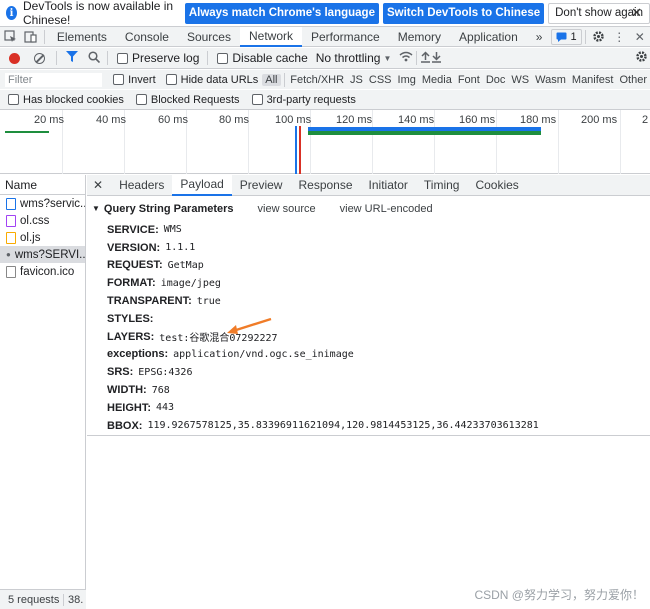 The width and height of the screenshot is (650, 609). I want to click on param-key: SRS:, so click(120, 372).